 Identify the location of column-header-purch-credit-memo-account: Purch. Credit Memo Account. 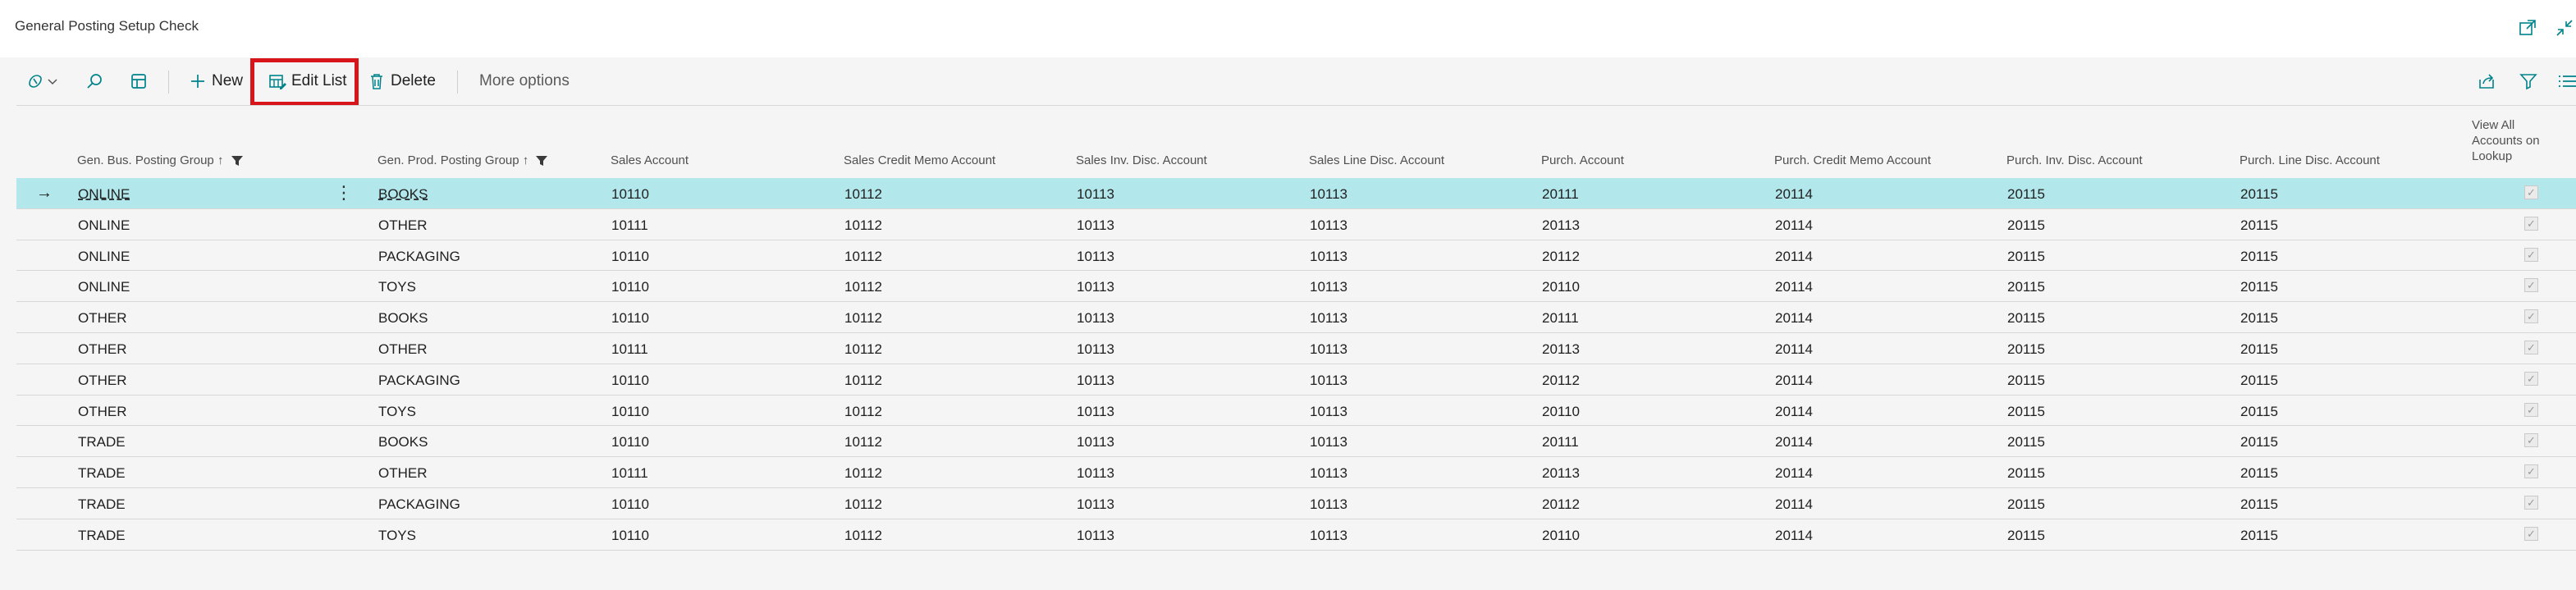
(1852, 161).